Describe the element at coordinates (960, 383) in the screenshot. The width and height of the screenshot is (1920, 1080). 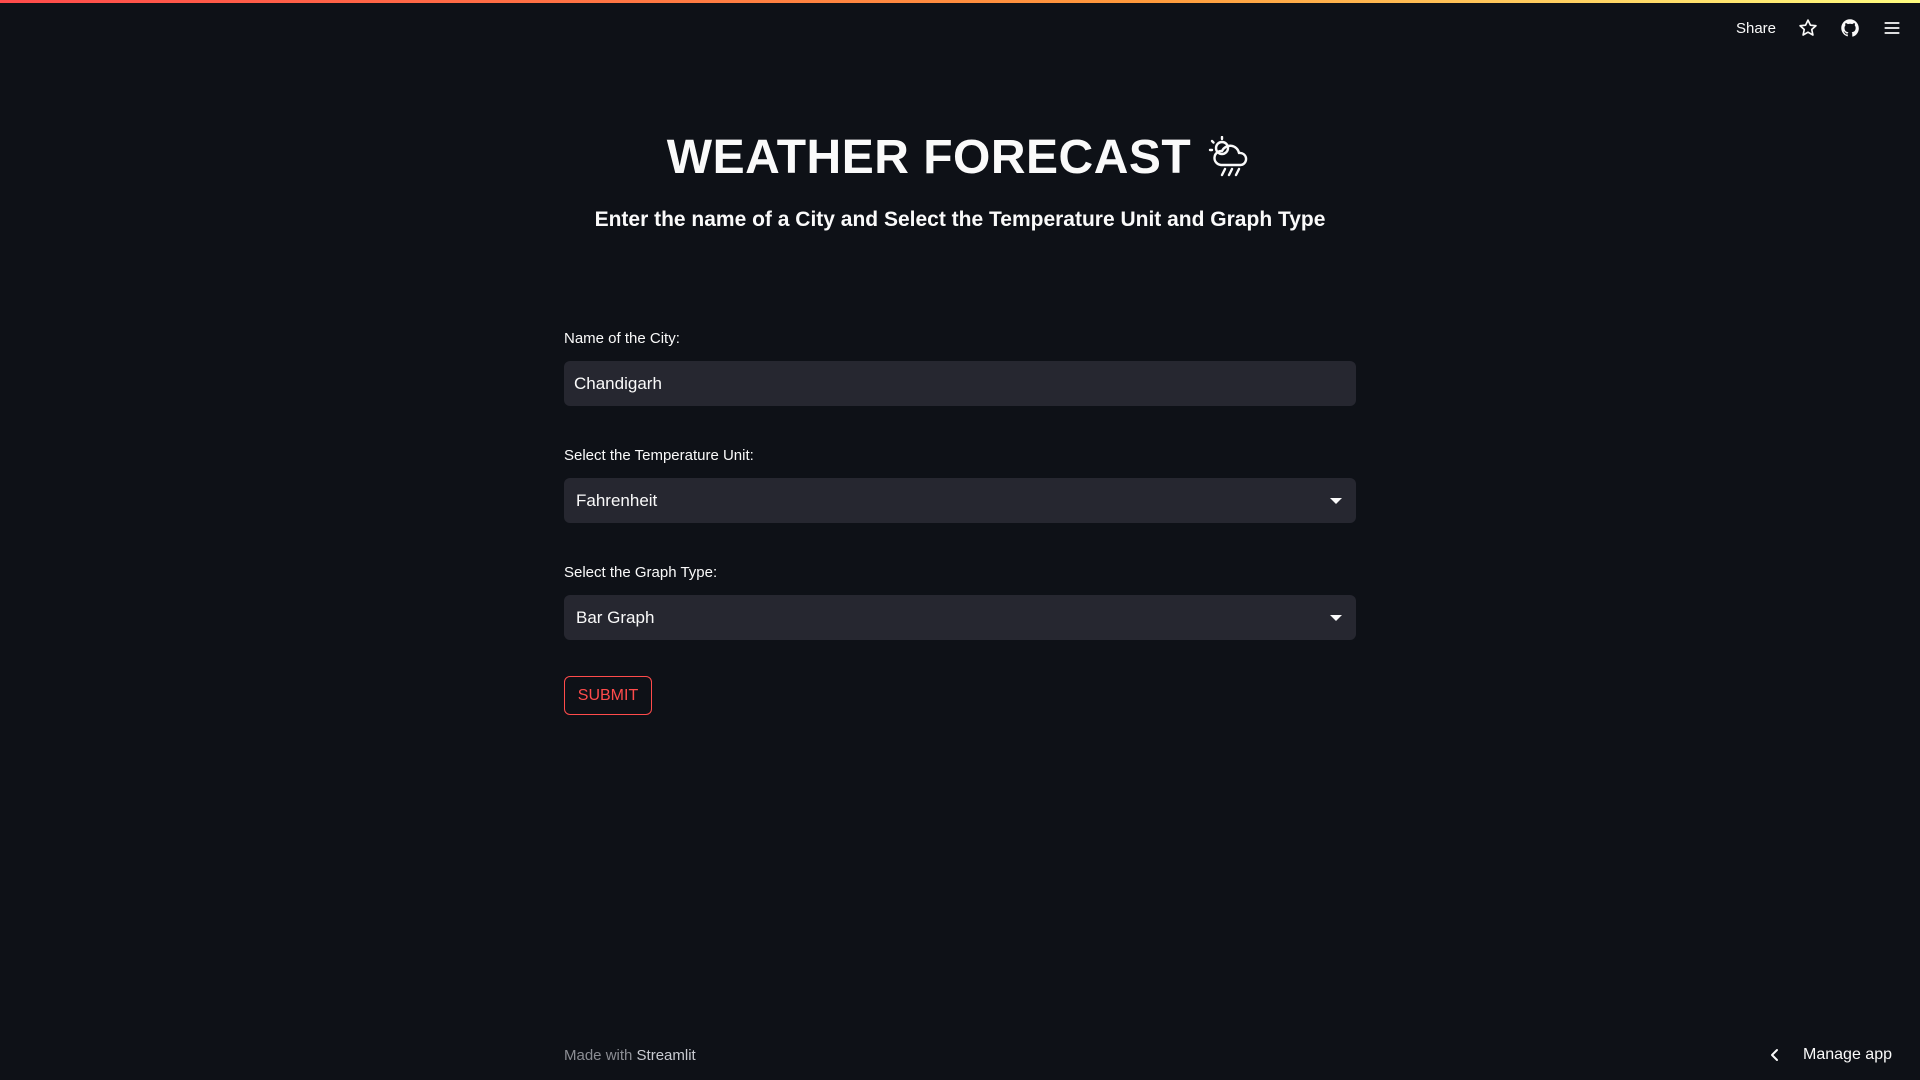
I see `city-input: Chandigarh` at that location.